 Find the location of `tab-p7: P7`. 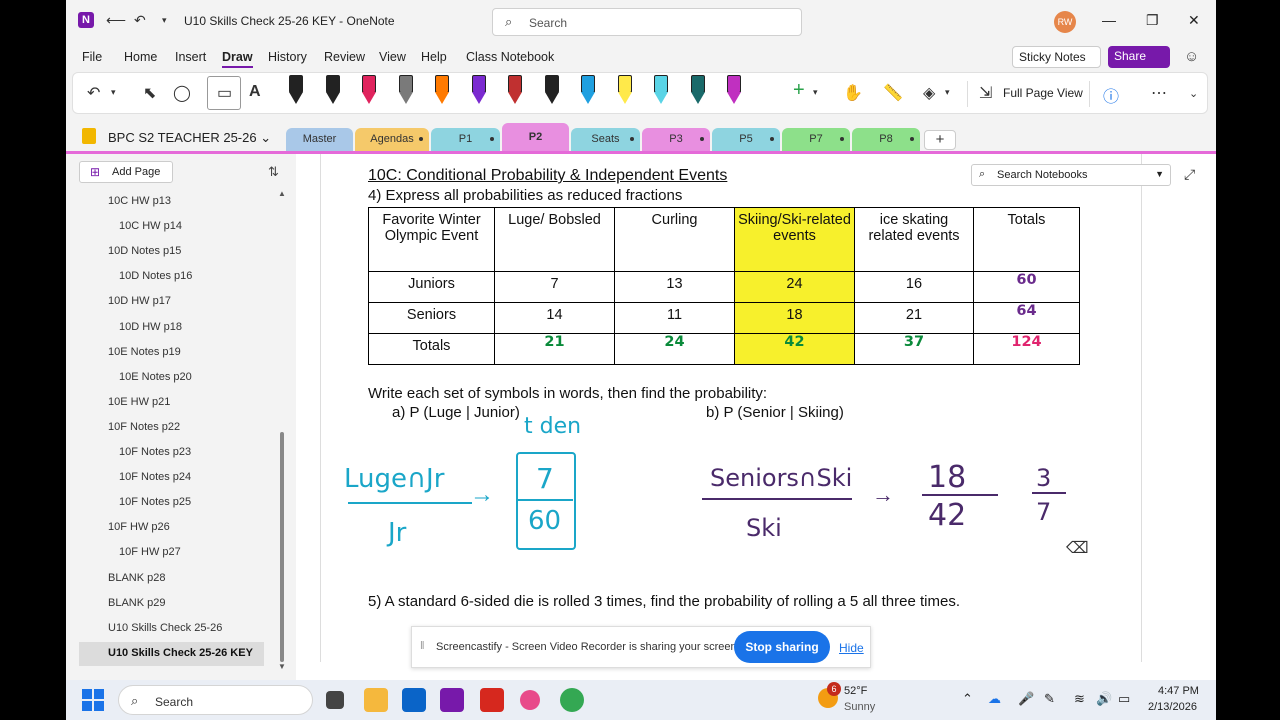

tab-p7: P7 is located at coordinates (816, 140).